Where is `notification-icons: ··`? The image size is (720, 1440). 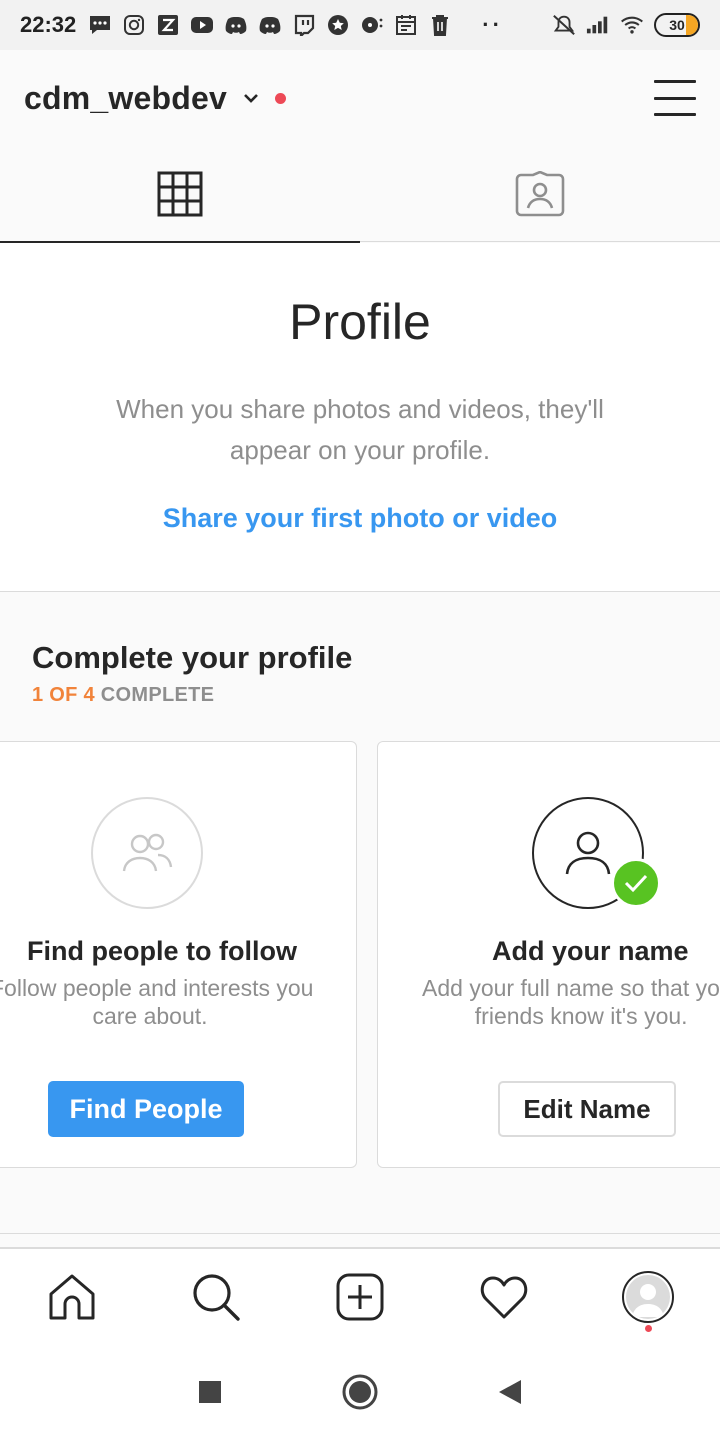 notification-icons: ·· is located at coordinates (295, 25).